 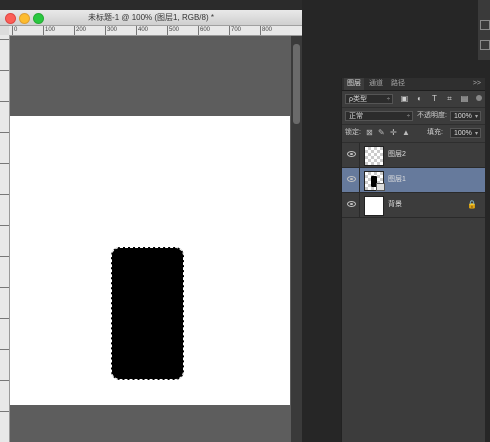 What do you see at coordinates (147, 313) in the screenshot?
I see `selected-rounded-rectangle-shape` at bounding box center [147, 313].